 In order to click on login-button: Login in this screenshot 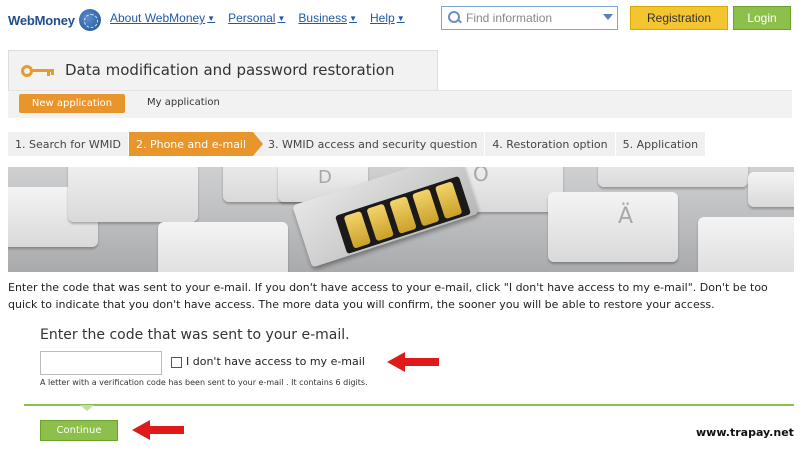, I will do `click(762, 18)`.